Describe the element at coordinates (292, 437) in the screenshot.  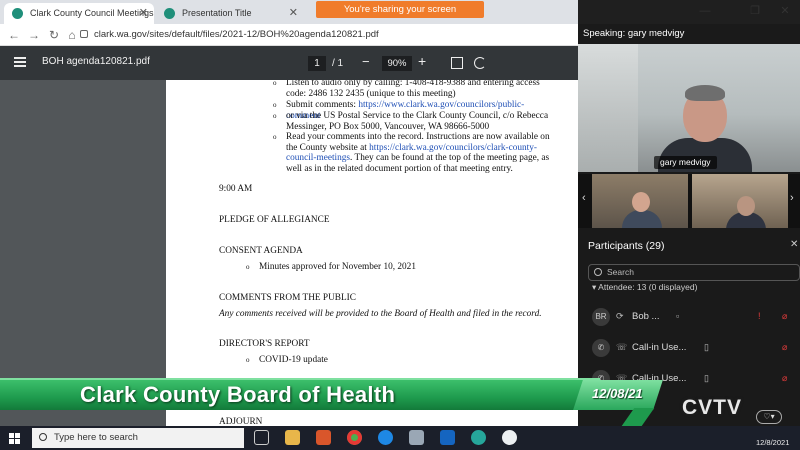
I see `file-explorer-icon` at that location.